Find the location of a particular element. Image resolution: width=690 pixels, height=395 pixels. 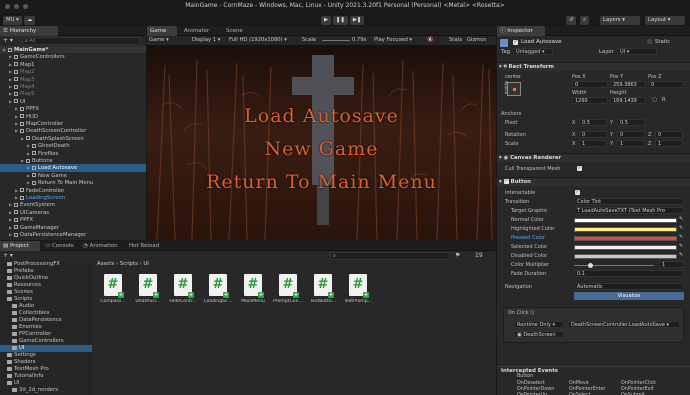

hierarchy-item: ▶ Map2 is located at coordinates (73, 71).